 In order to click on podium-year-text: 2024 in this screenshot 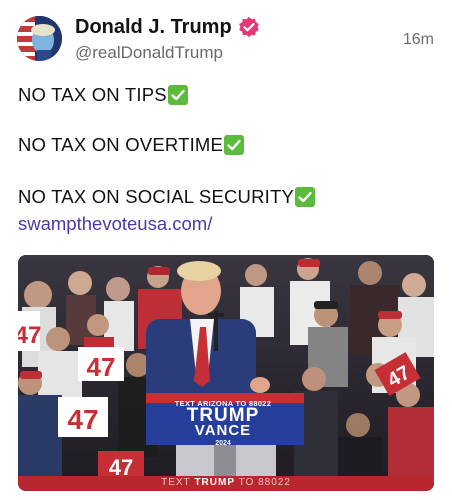, I will do `click(223, 443)`.